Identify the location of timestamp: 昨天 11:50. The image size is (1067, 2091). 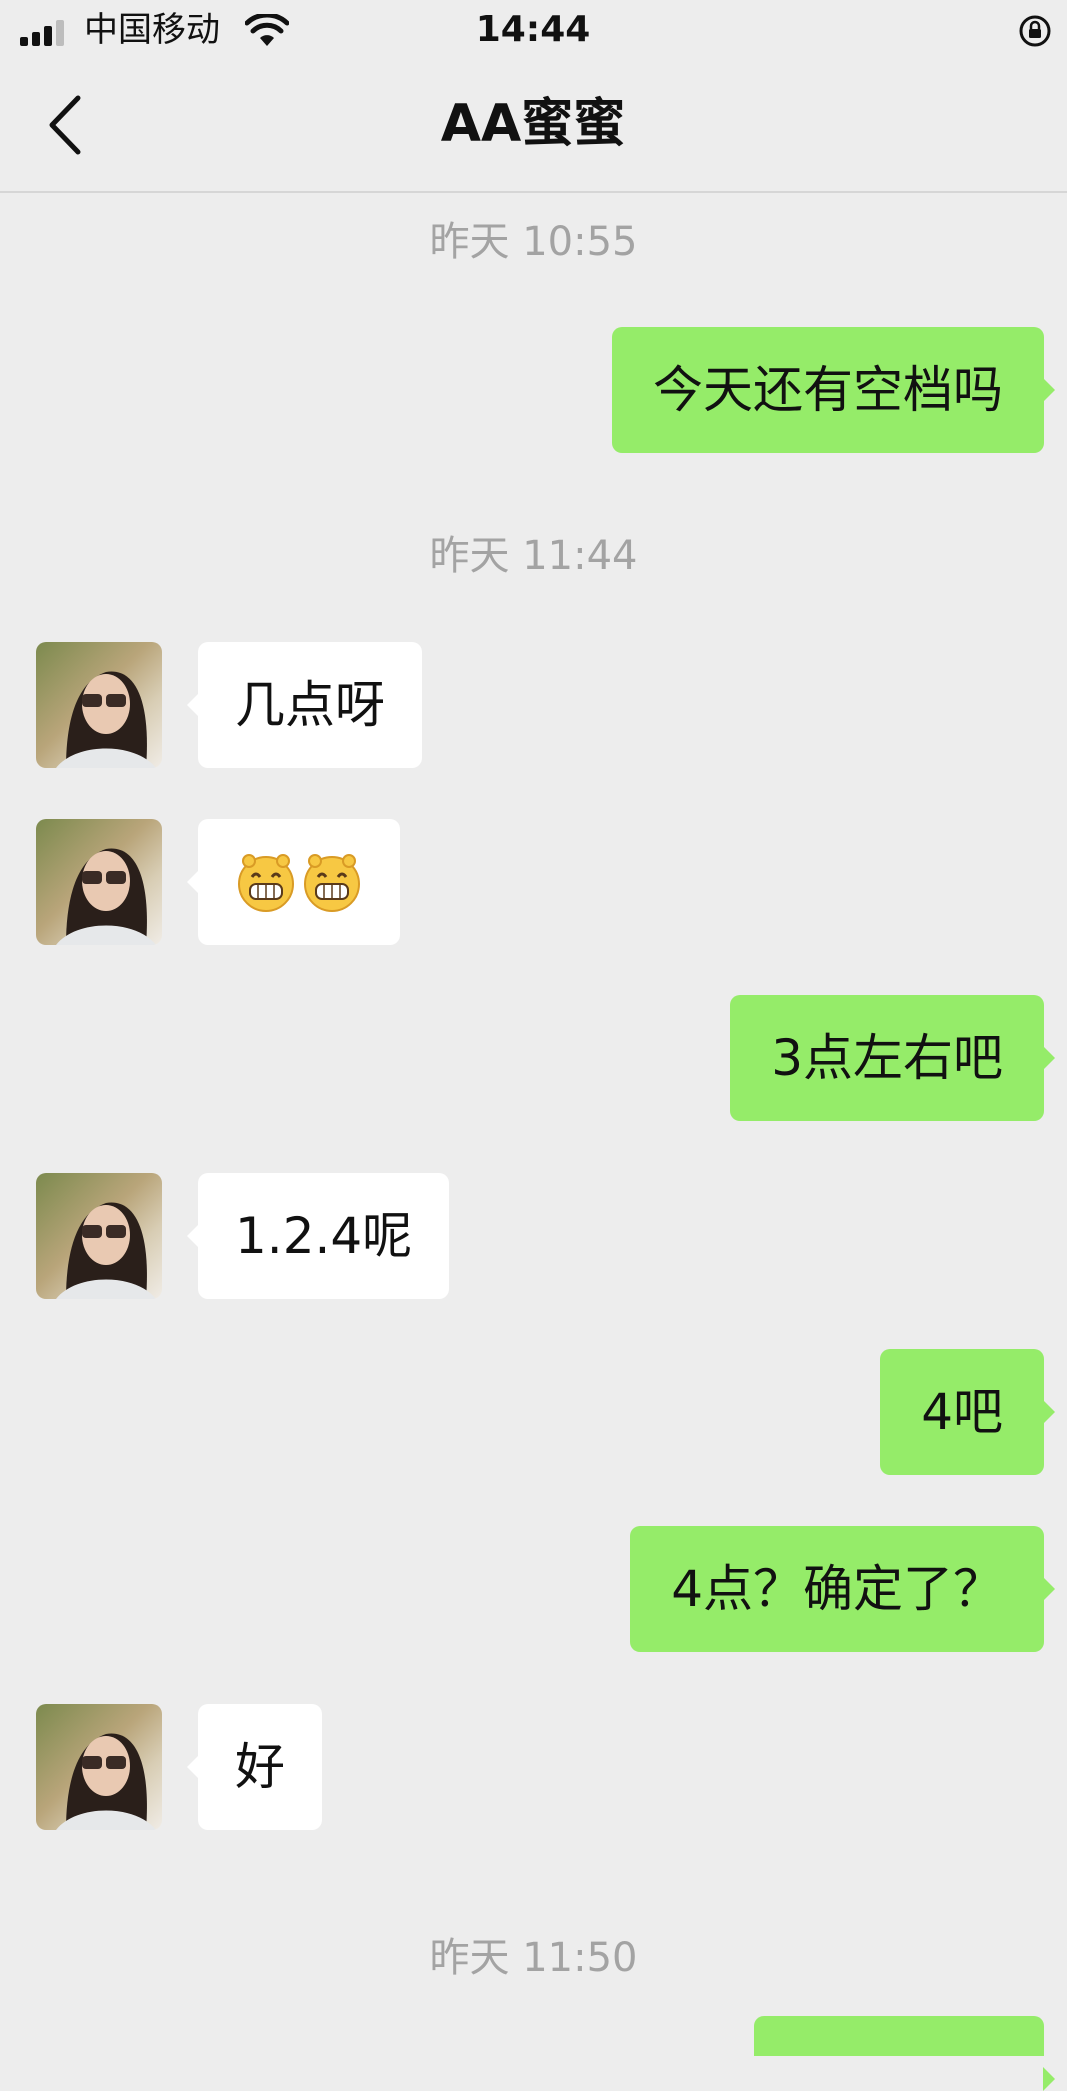
(533, 1958).